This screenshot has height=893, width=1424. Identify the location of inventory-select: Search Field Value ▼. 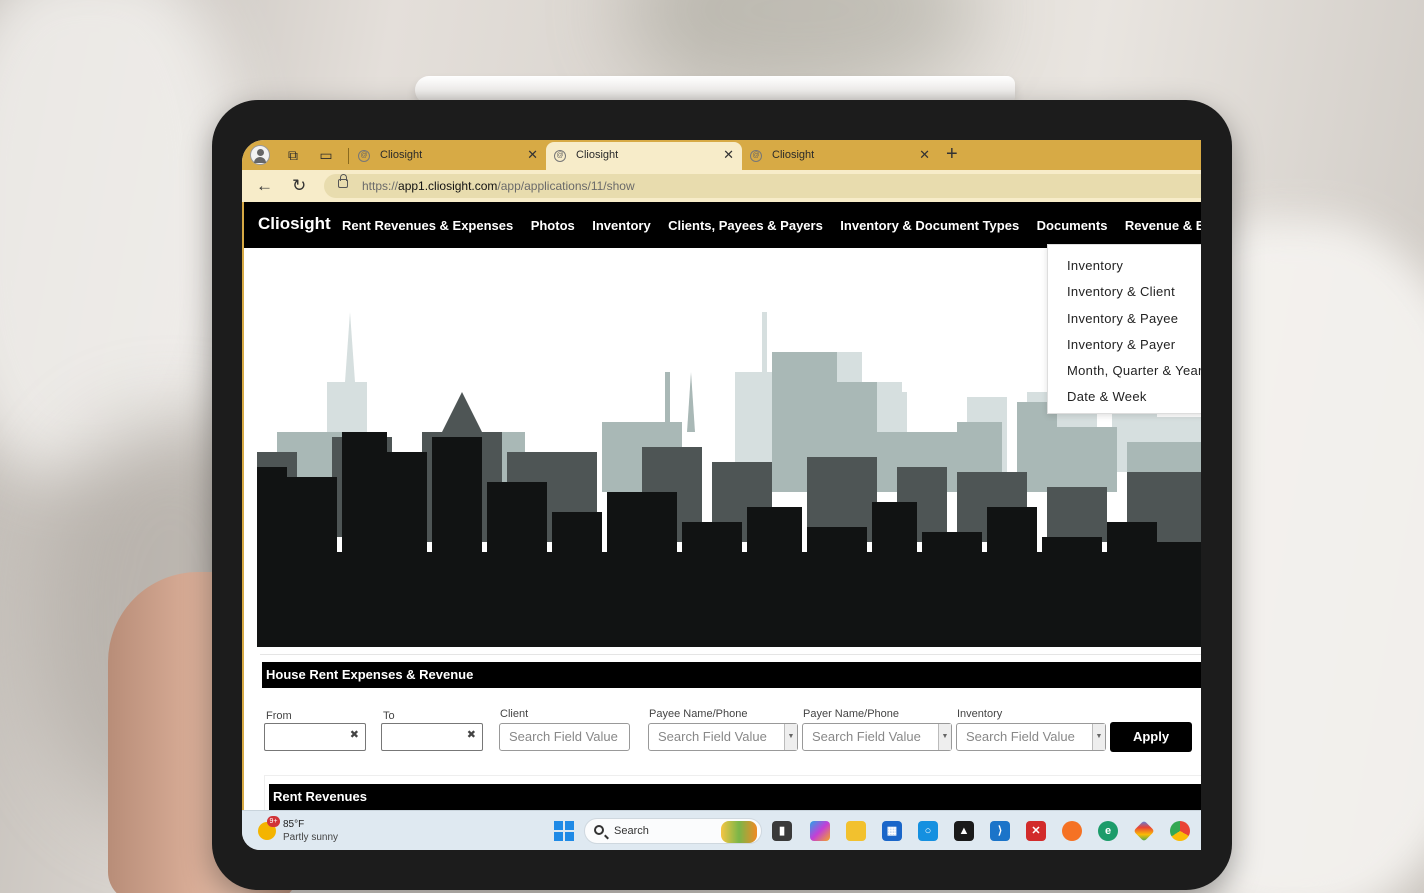
(1031, 737).